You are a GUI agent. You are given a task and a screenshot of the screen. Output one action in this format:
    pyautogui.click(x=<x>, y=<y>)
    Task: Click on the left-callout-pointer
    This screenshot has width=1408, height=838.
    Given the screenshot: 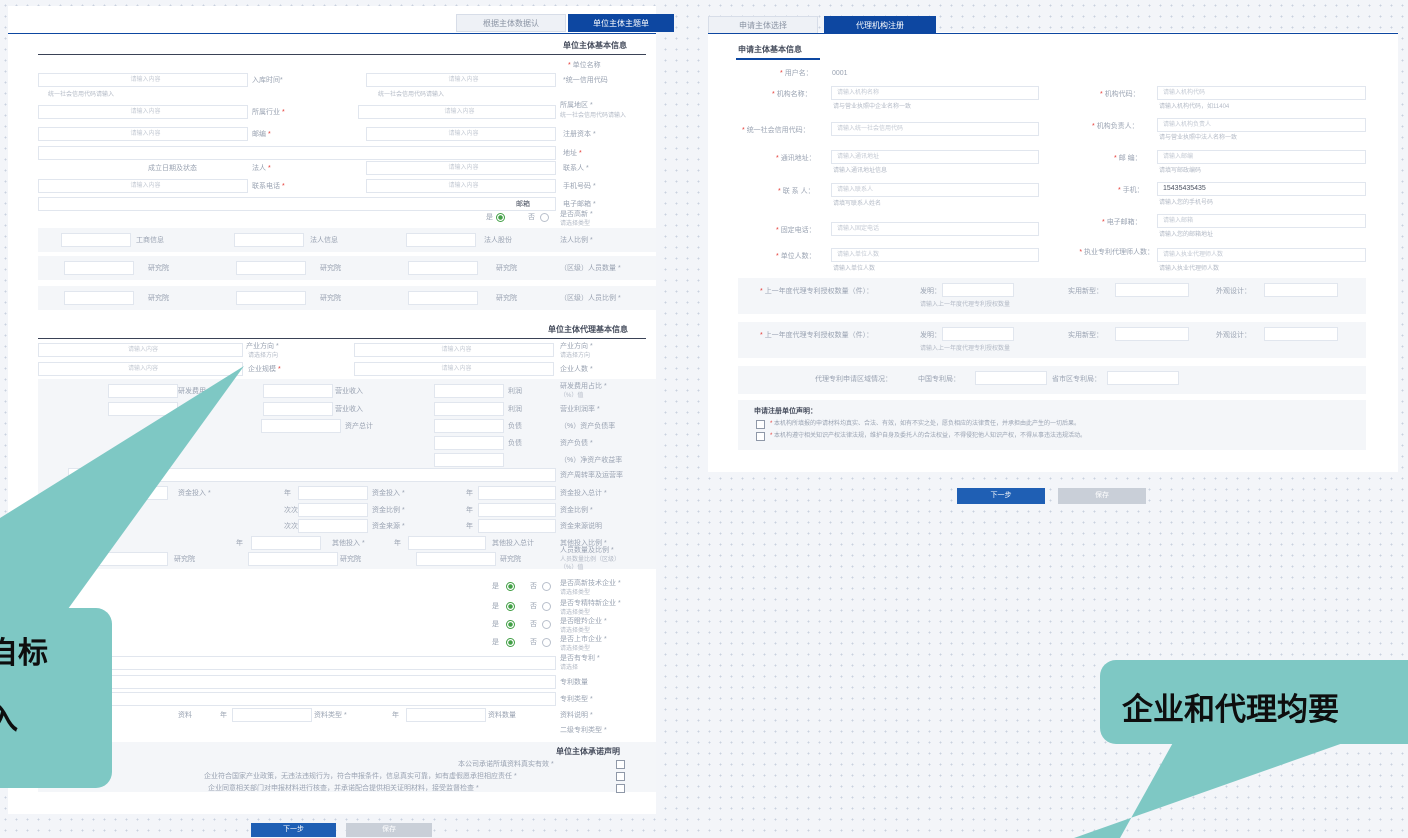 What is the action you would take?
    pyautogui.click(x=122, y=493)
    